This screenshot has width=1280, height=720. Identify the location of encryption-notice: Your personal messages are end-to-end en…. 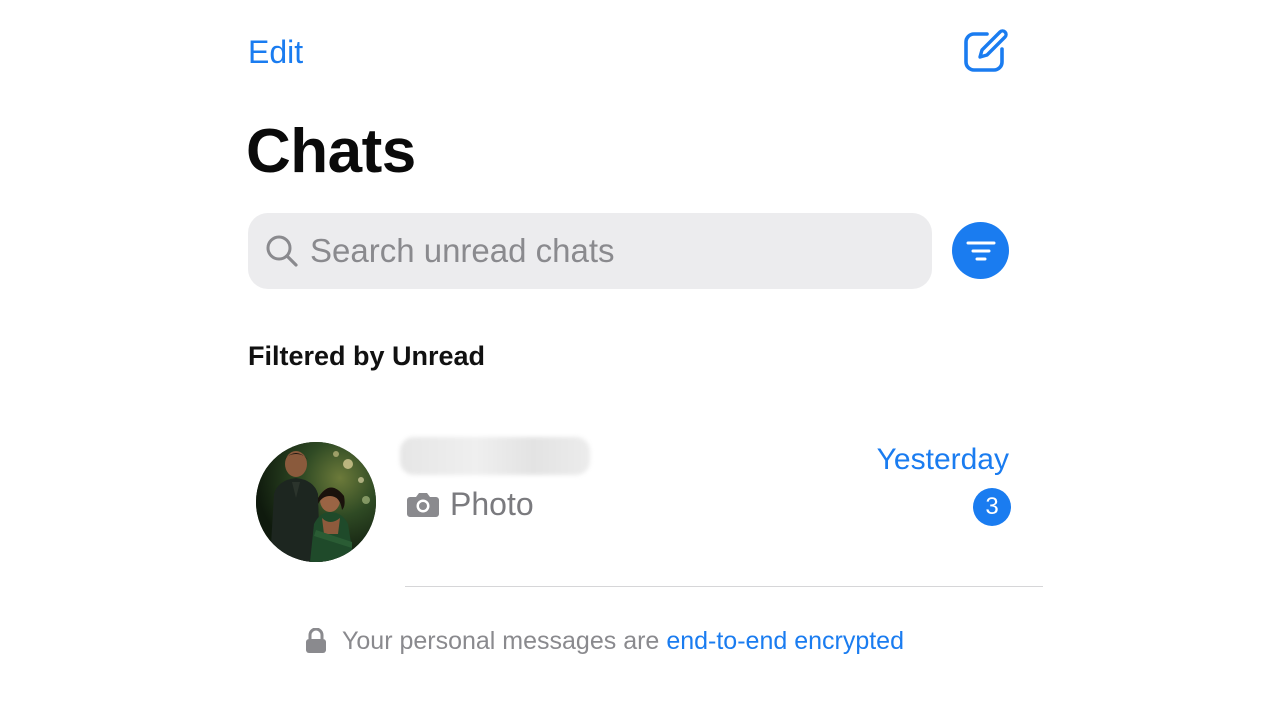
(604, 641).